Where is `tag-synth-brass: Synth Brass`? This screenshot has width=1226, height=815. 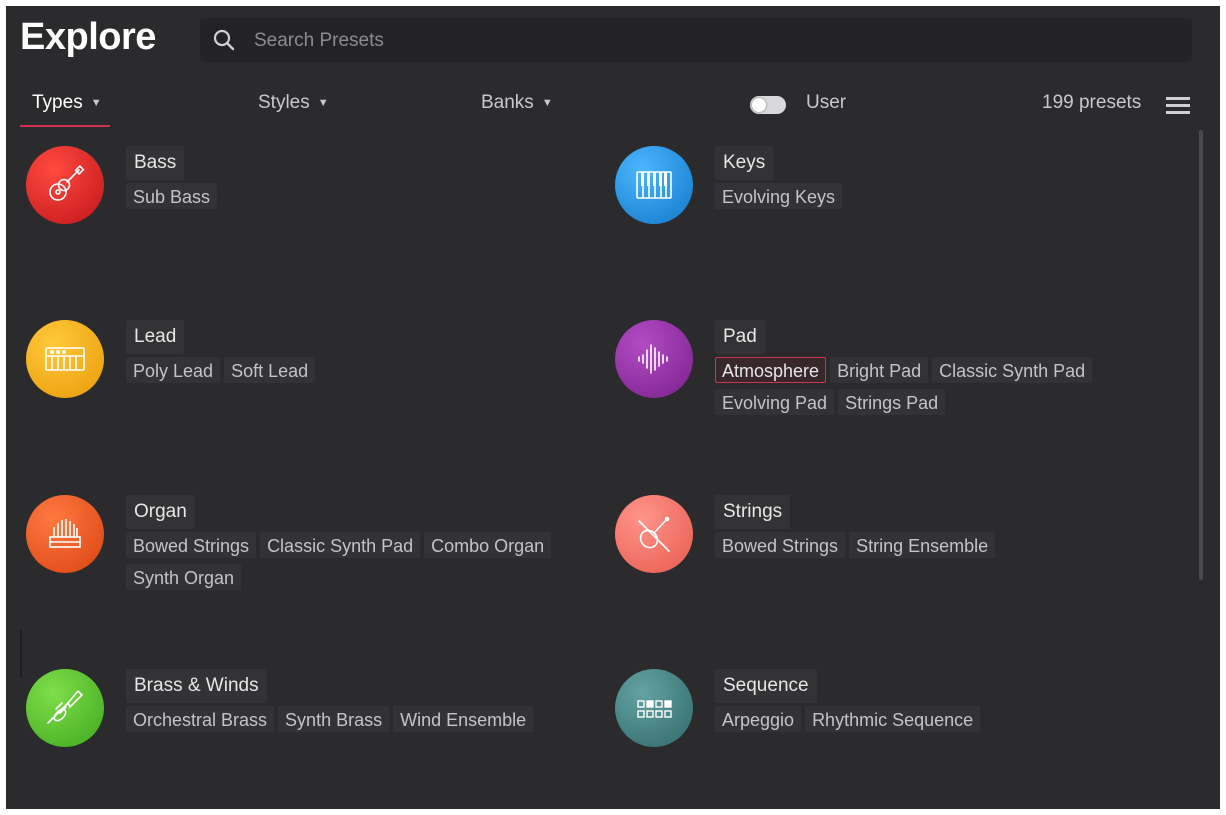 tag-synth-brass: Synth Brass is located at coordinates (334, 719).